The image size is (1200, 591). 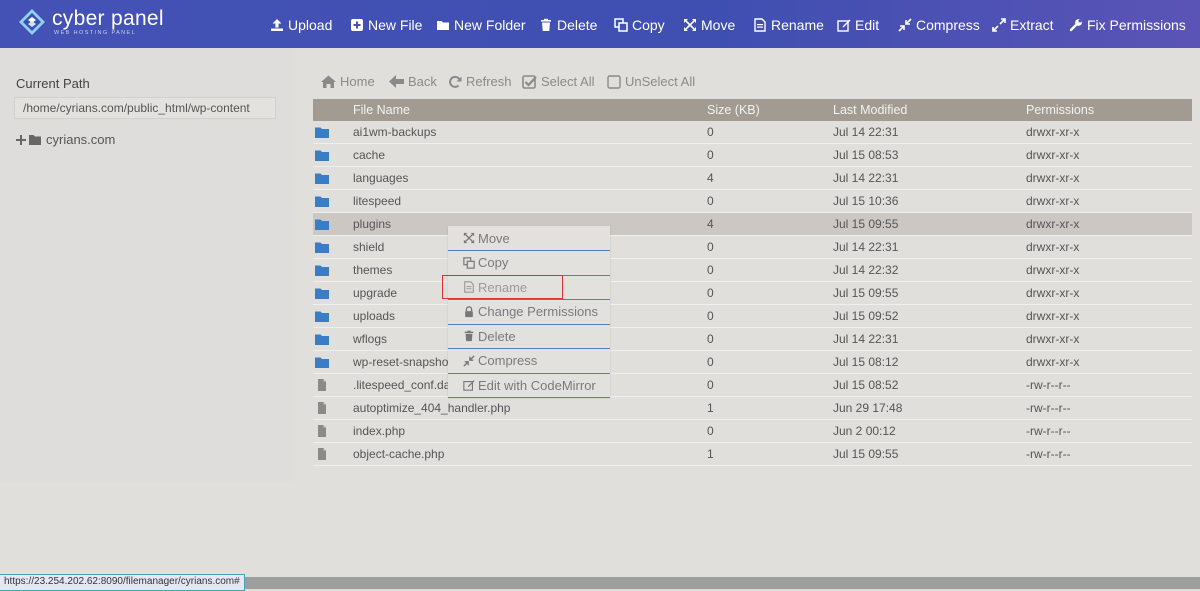 I want to click on copy-label: Copy, so click(x=648, y=25).